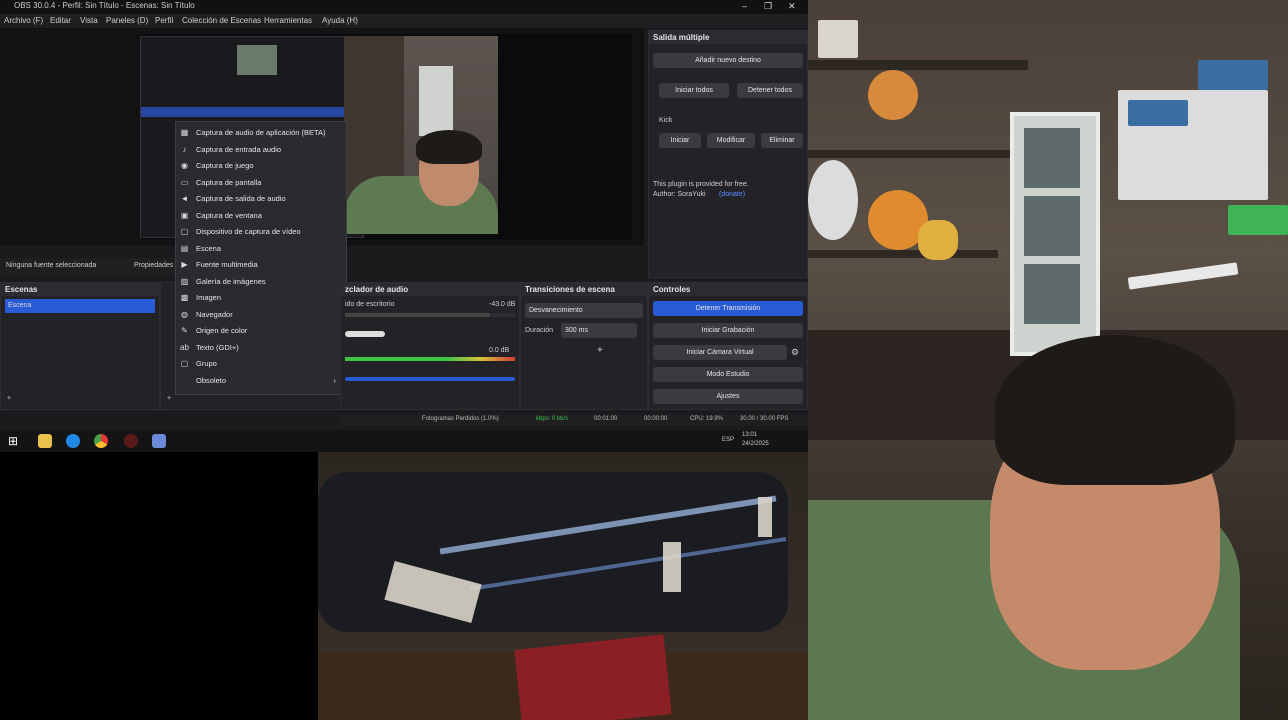  Describe the element at coordinates (370, 304) in the screenshot. I see `channel1-label: ido de escritorio` at that location.